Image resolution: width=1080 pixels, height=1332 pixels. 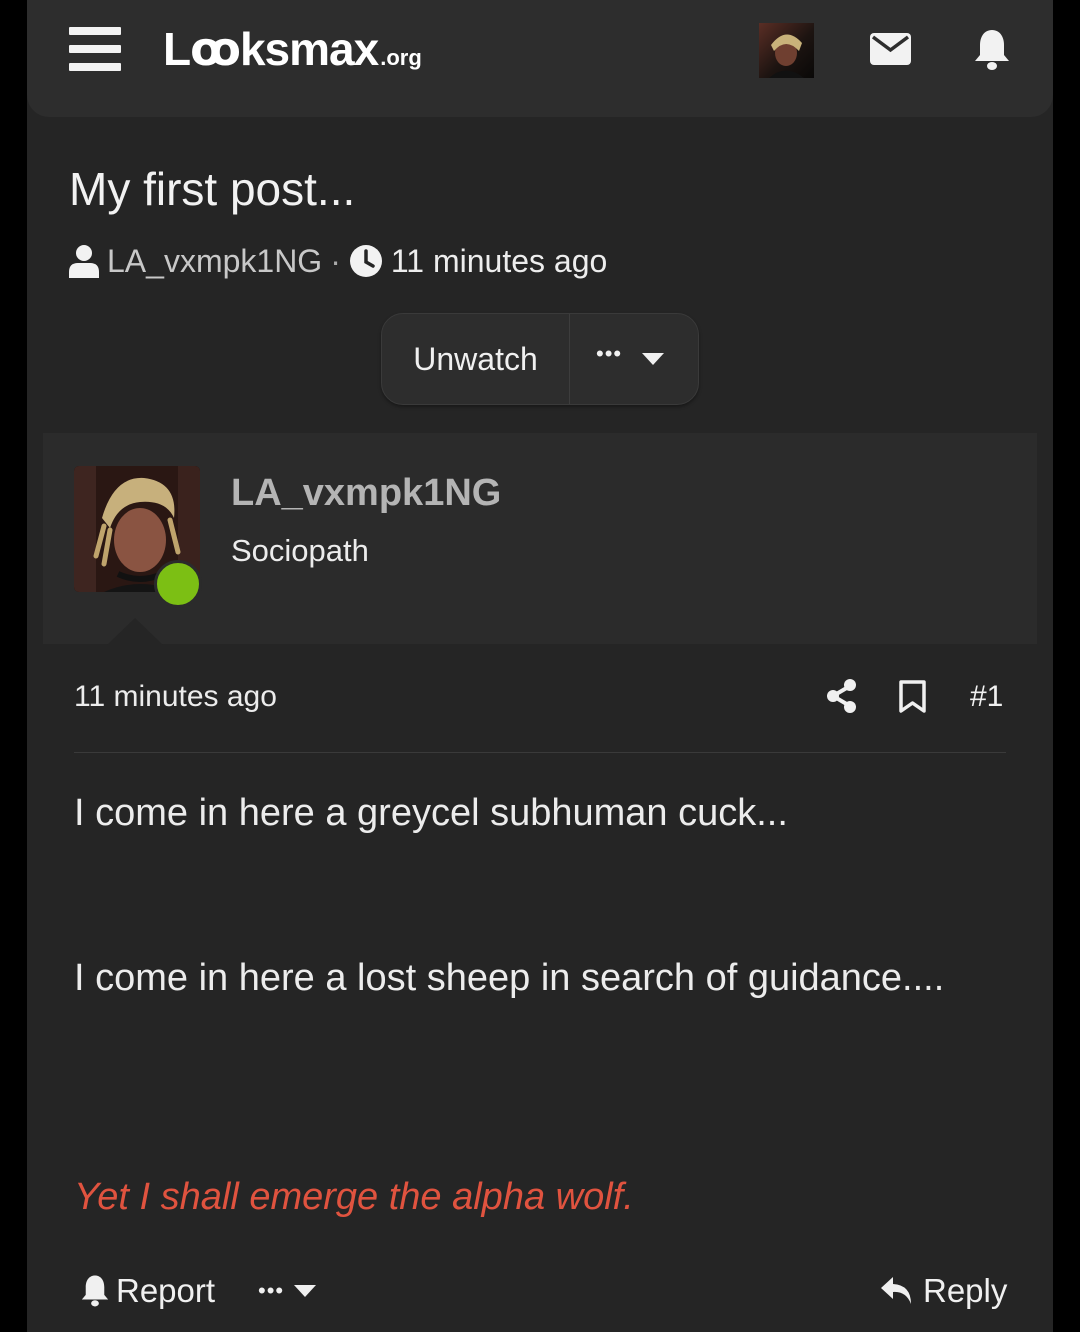 What do you see at coordinates (84, 261) in the screenshot?
I see `user-icon` at bounding box center [84, 261].